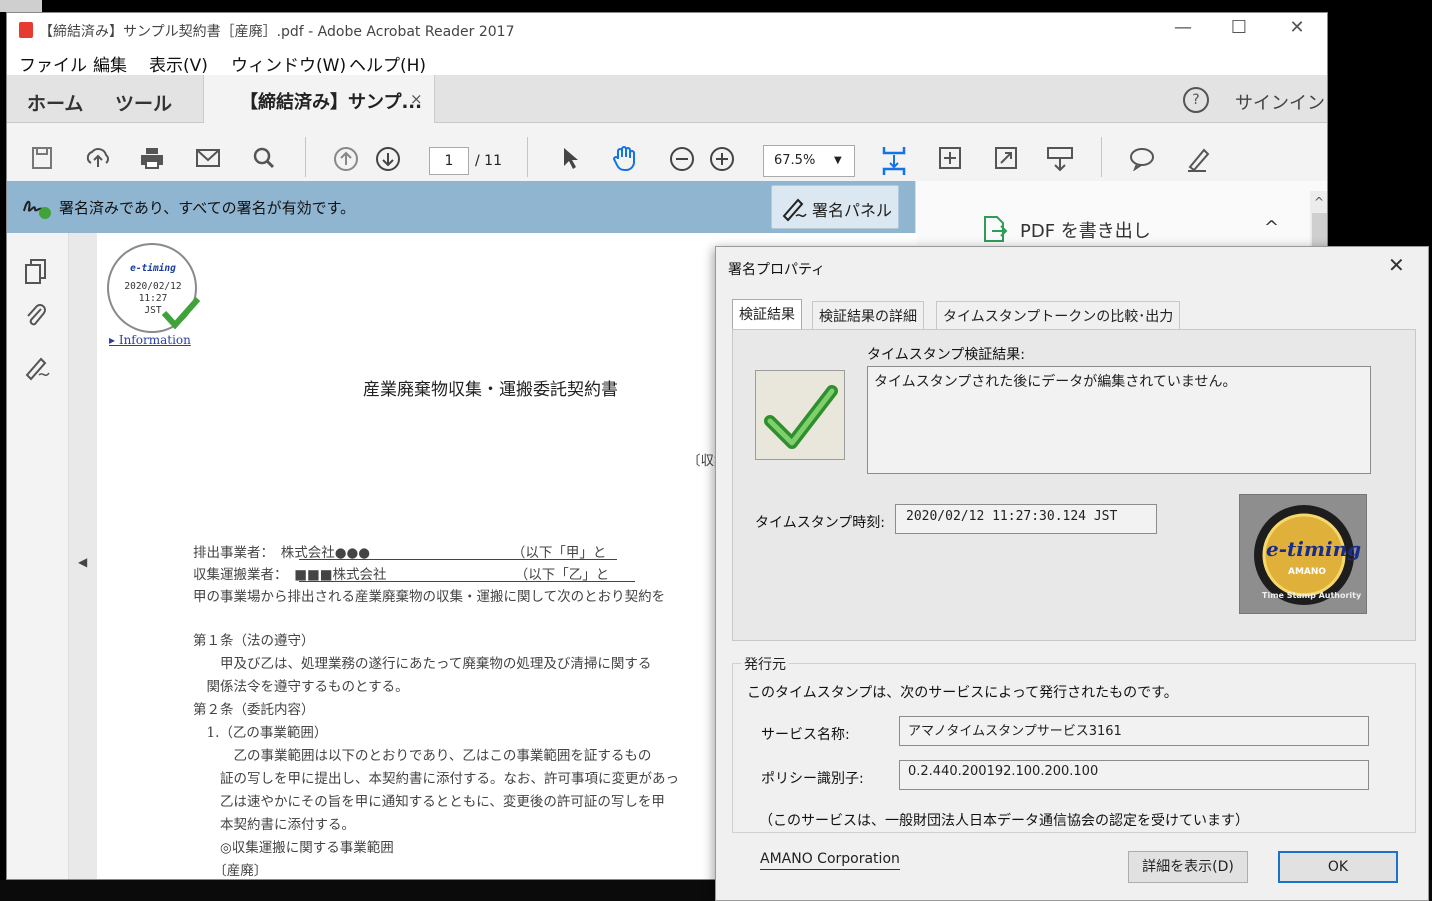  I want to click on help-icon: ?, so click(1196, 100).